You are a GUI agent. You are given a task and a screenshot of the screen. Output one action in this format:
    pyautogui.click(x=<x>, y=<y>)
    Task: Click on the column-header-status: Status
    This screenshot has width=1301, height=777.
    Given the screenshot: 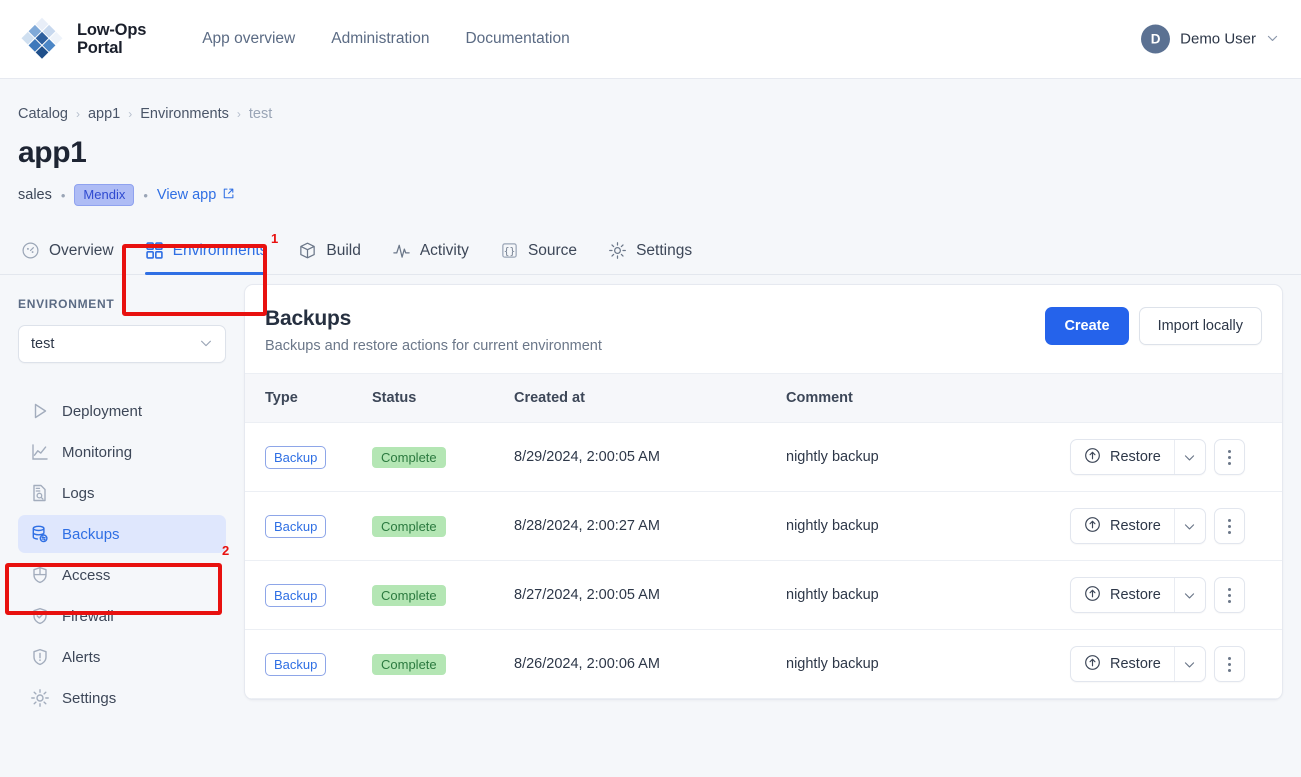 What is the action you would take?
    pyautogui.click(x=443, y=398)
    